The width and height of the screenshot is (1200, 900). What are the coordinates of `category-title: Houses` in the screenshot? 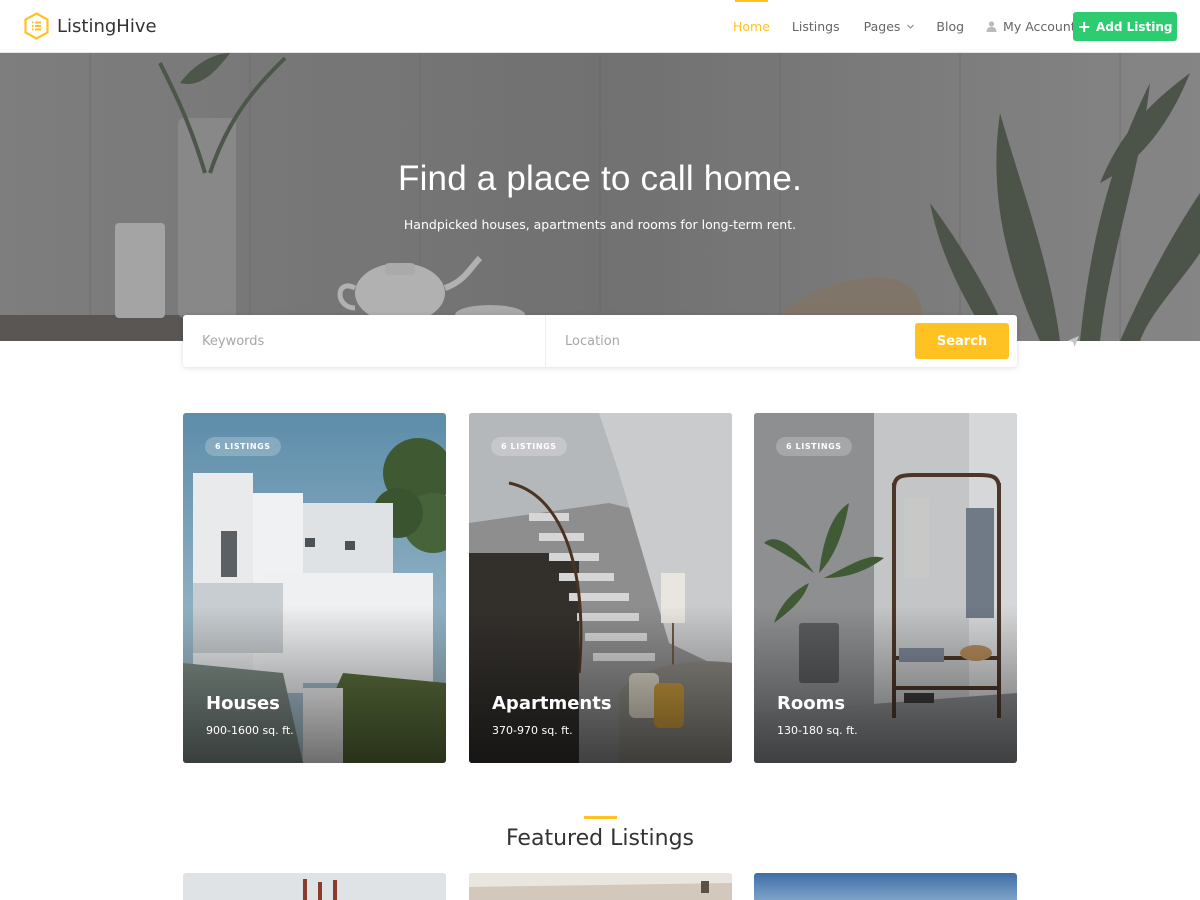 It's located at (243, 703).